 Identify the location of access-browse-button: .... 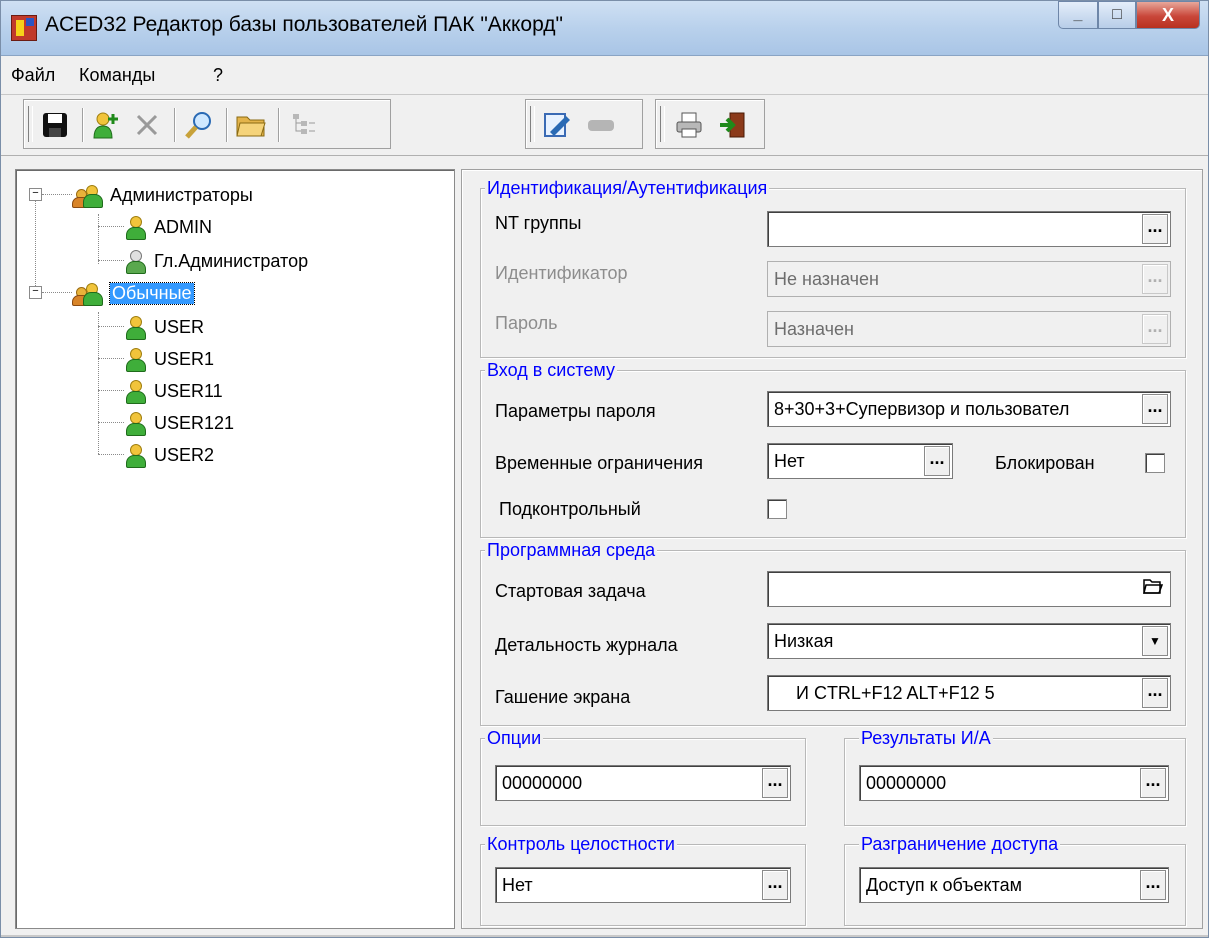
(1153, 885).